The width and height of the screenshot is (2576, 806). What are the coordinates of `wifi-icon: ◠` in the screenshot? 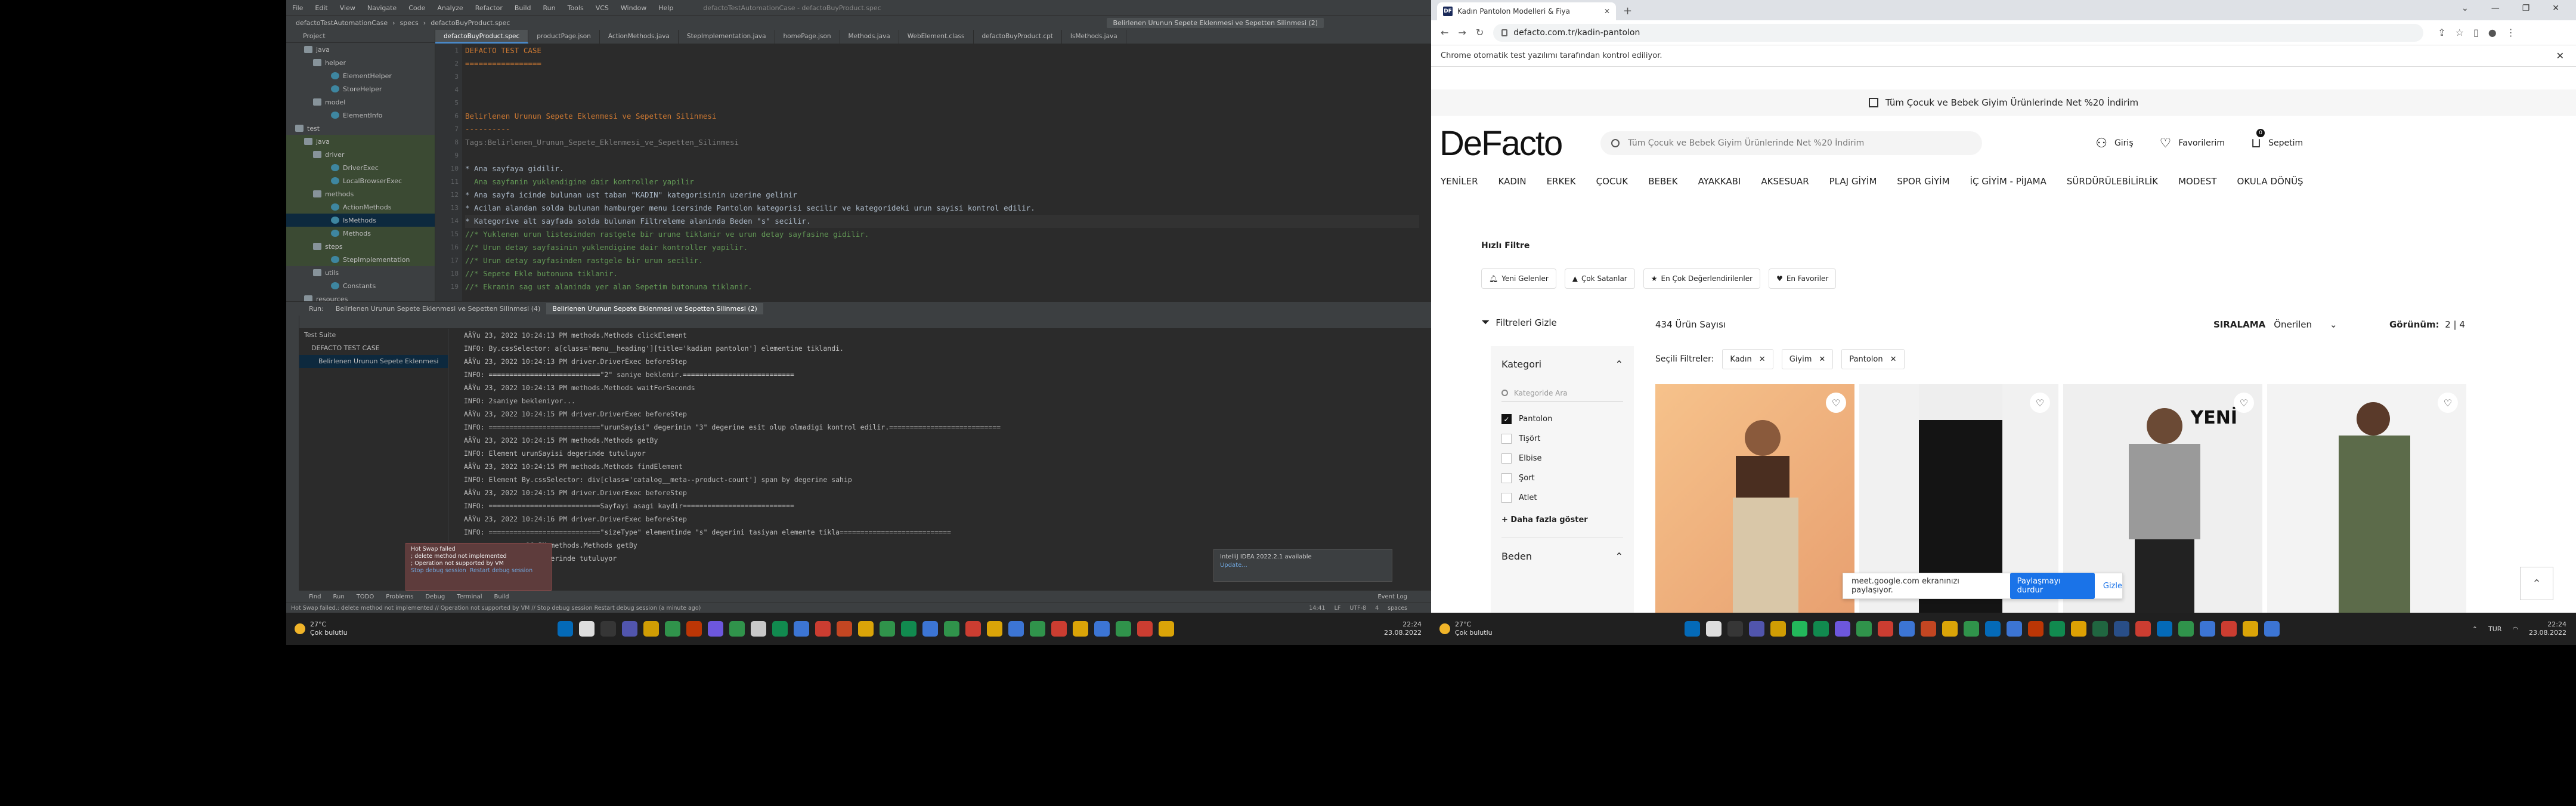 It's located at (2515, 629).